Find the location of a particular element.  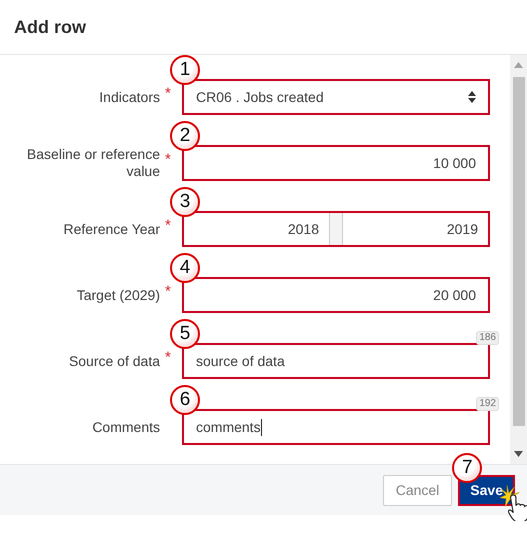

character-counter: 186 is located at coordinates (487, 338).